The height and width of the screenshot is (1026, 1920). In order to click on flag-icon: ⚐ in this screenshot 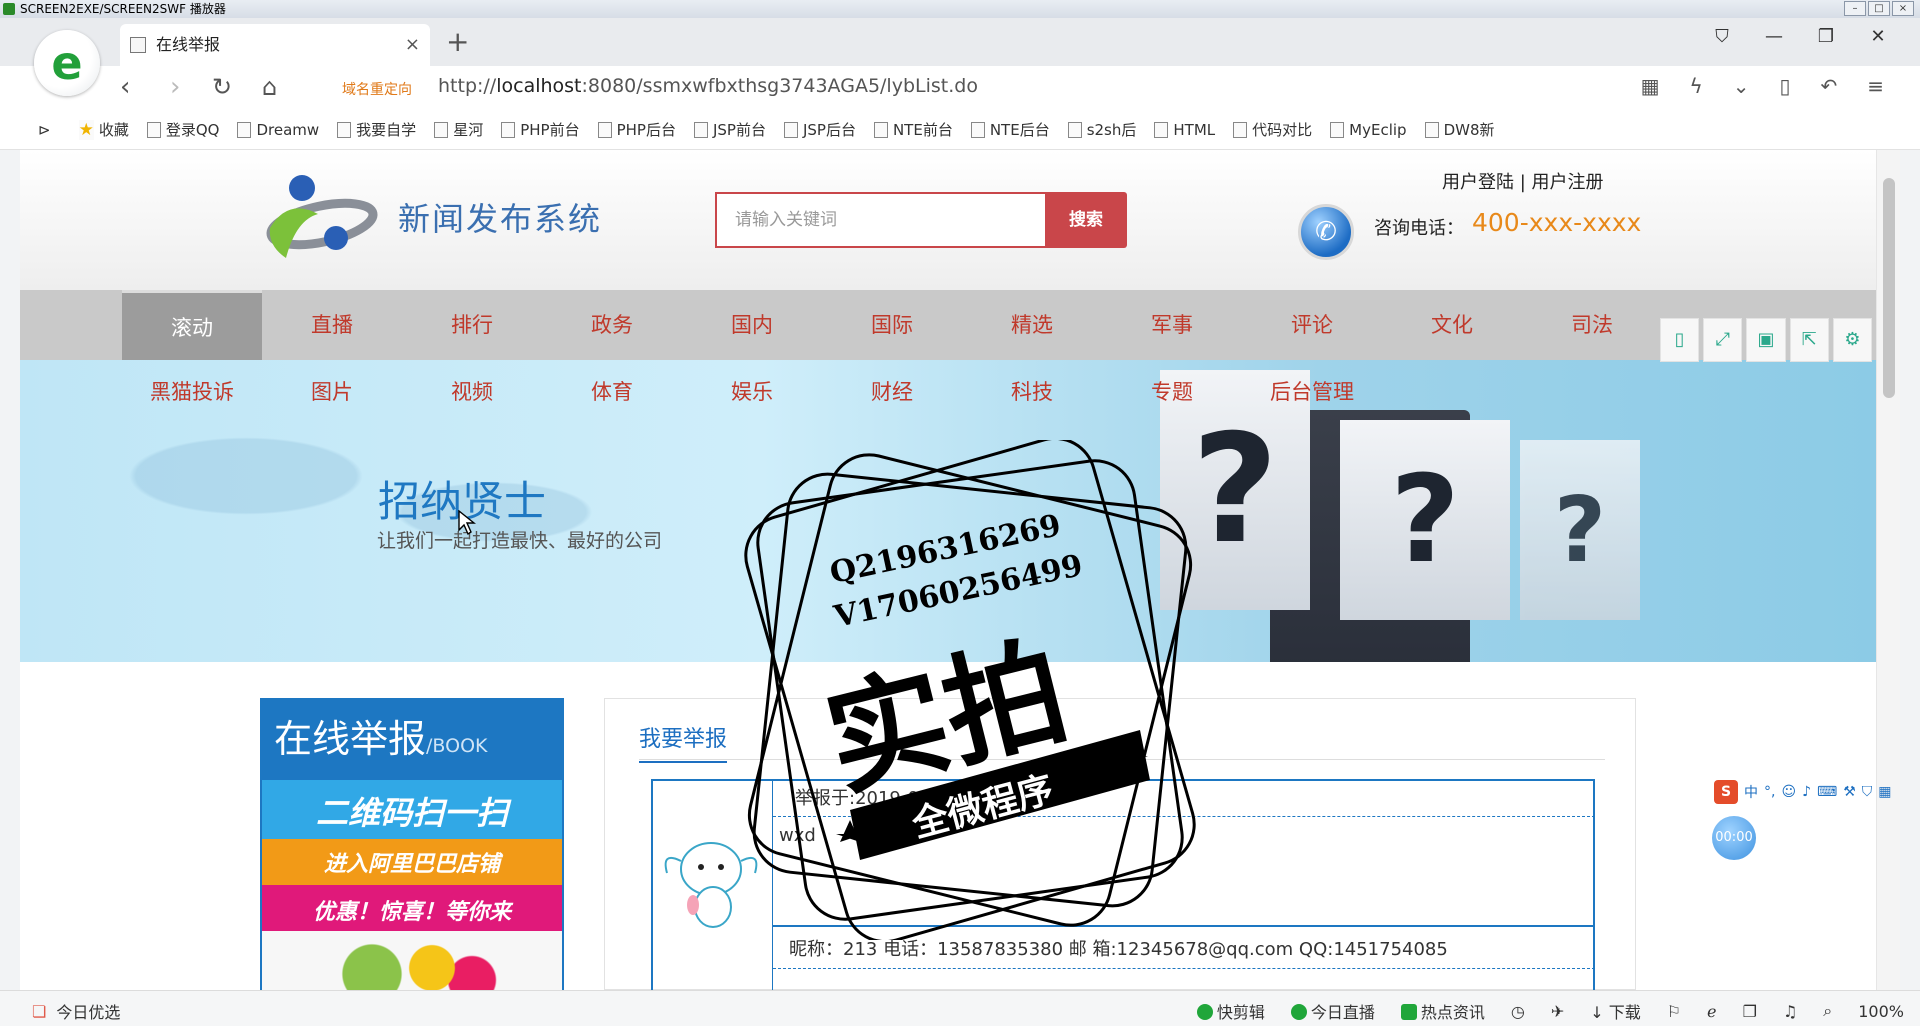, I will do `click(1674, 1011)`.